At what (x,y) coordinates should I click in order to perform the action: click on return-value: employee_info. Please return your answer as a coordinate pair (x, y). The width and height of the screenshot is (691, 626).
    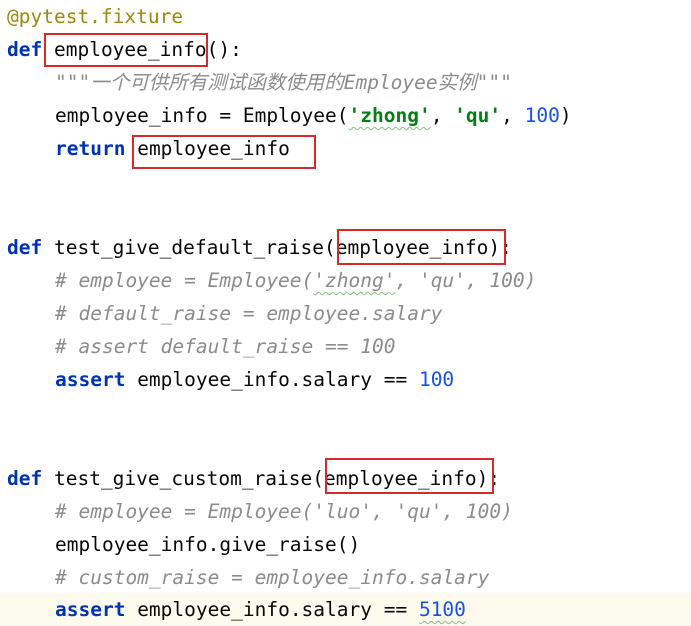
    Looking at the image, I should click on (213, 148).